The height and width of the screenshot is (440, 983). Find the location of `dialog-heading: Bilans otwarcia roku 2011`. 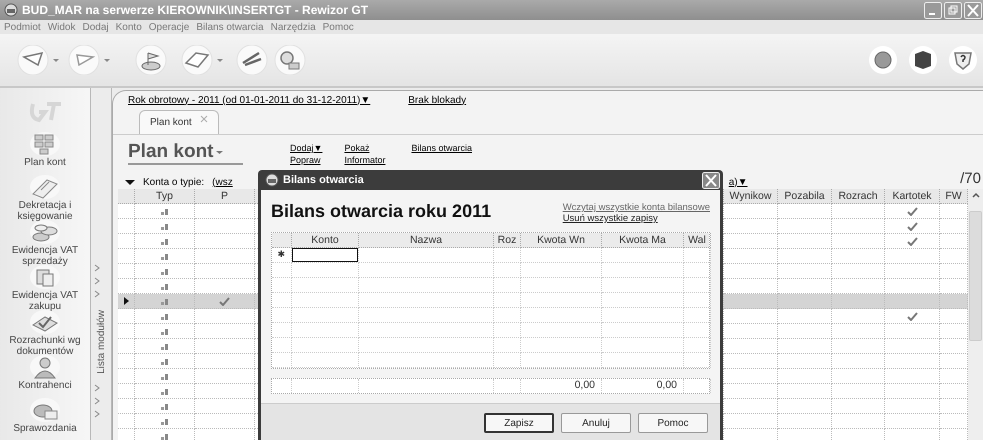

dialog-heading: Bilans otwarcia roku 2011 is located at coordinates (381, 211).